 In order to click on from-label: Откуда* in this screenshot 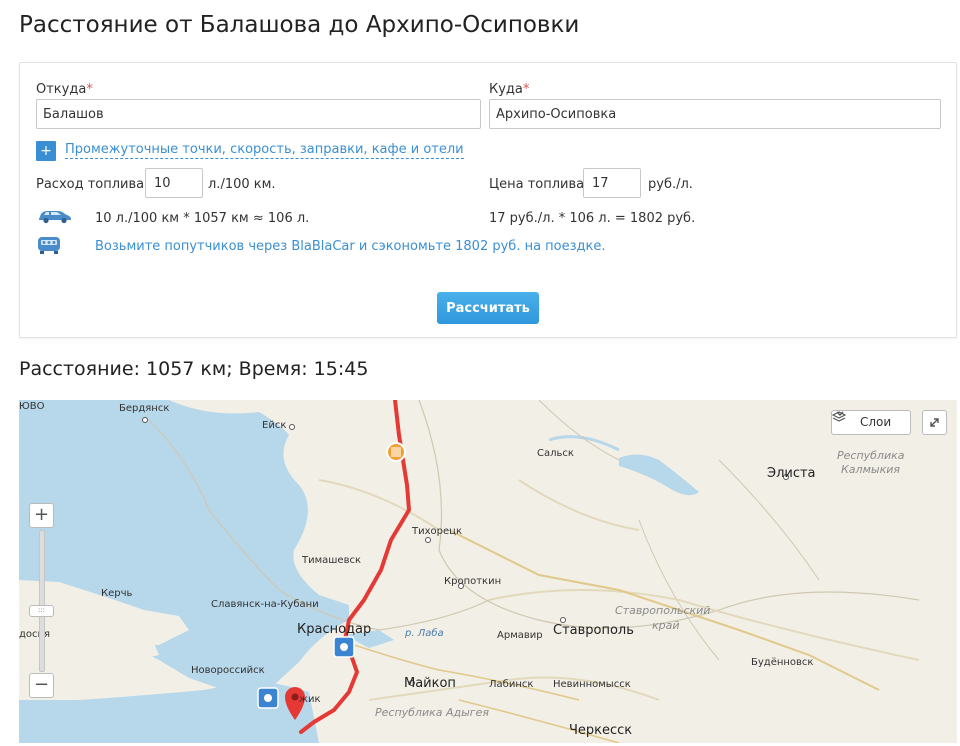, I will do `click(64, 89)`.